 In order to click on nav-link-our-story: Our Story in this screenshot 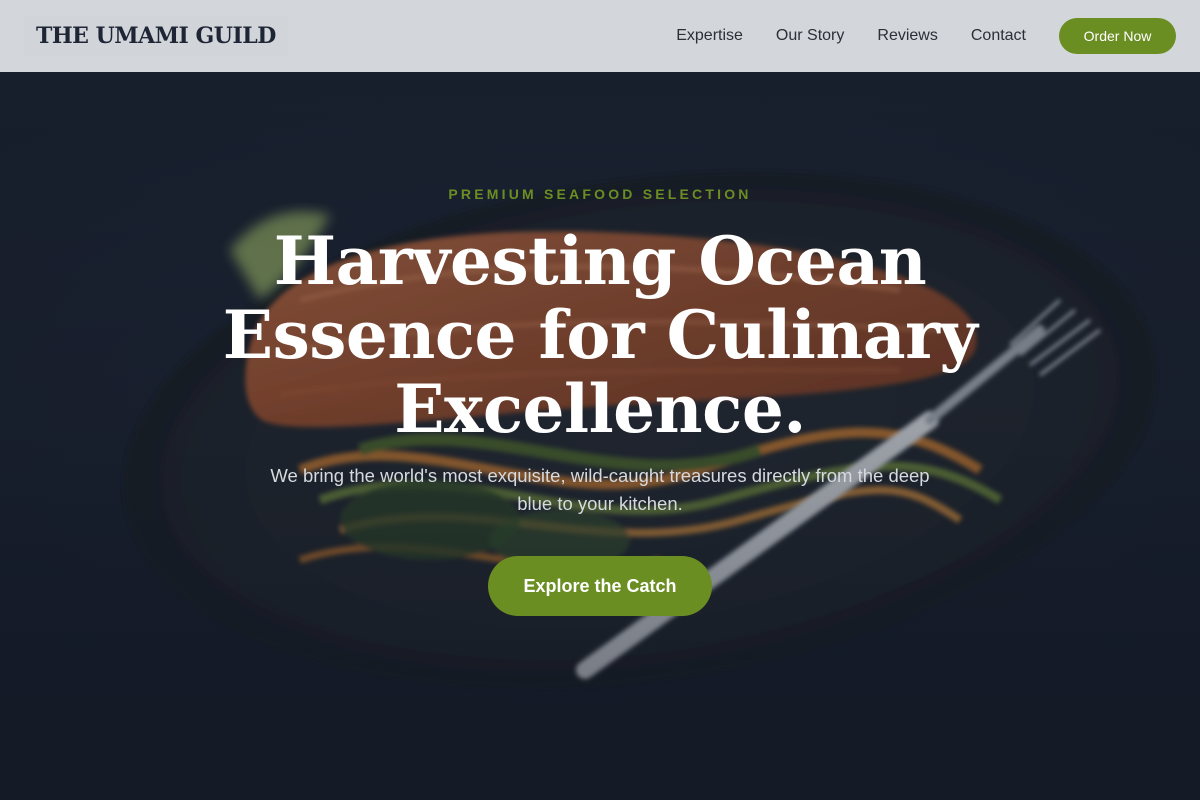, I will do `click(810, 36)`.